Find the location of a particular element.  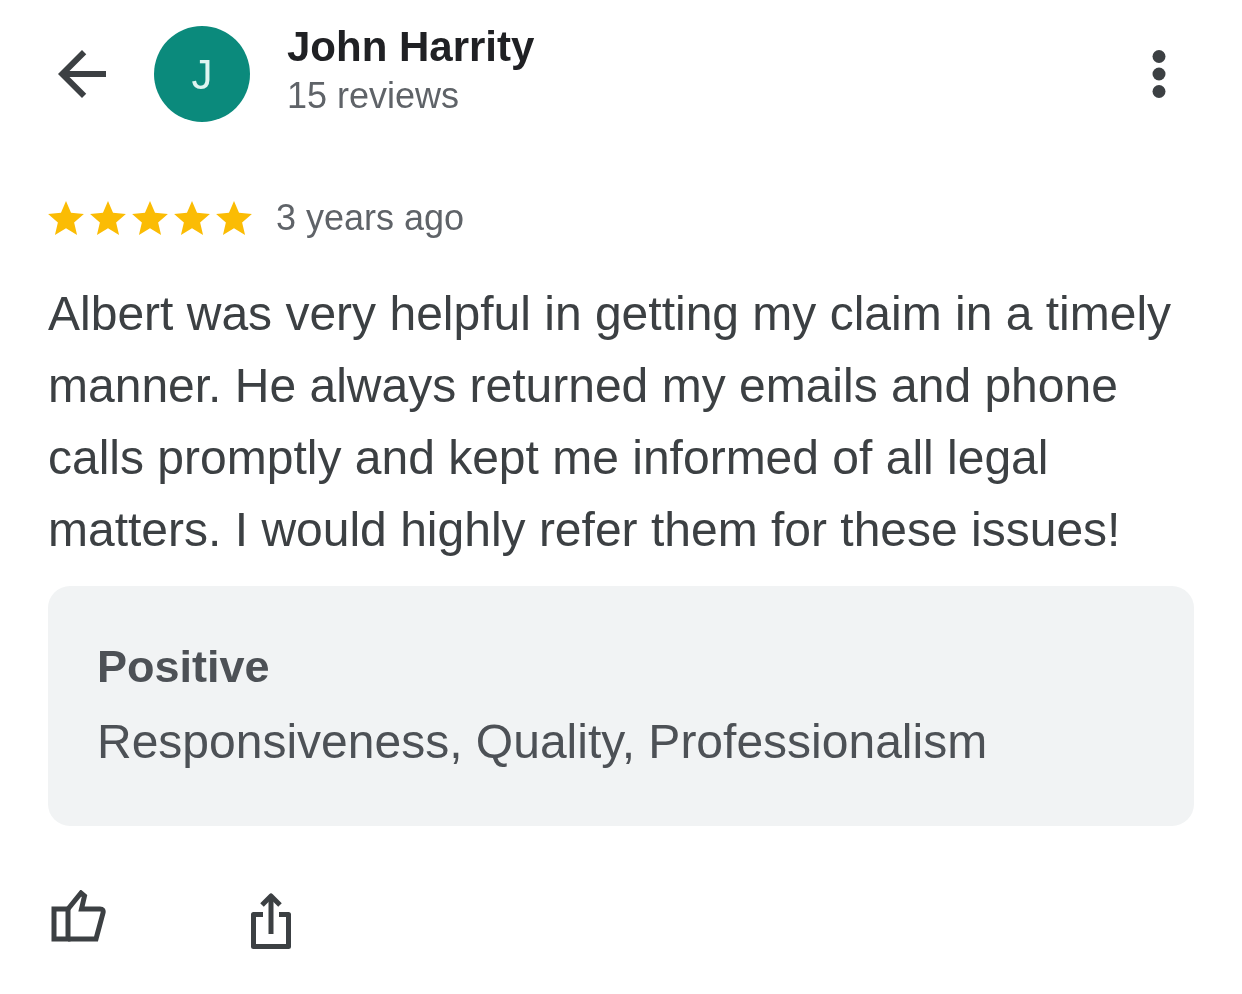

avatar: J is located at coordinates (202, 74).